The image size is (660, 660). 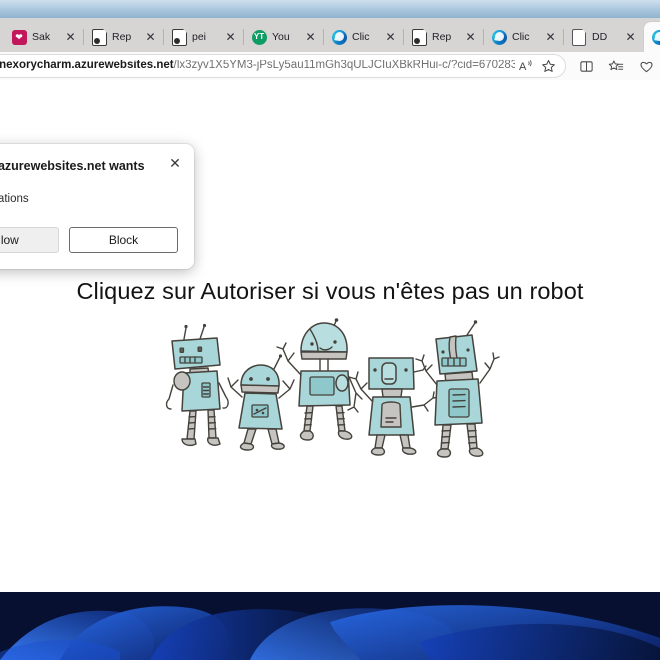 What do you see at coordinates (579, 37) in the screenshot?
I see `blank-page-favicon` at bounding box center [579, 37].